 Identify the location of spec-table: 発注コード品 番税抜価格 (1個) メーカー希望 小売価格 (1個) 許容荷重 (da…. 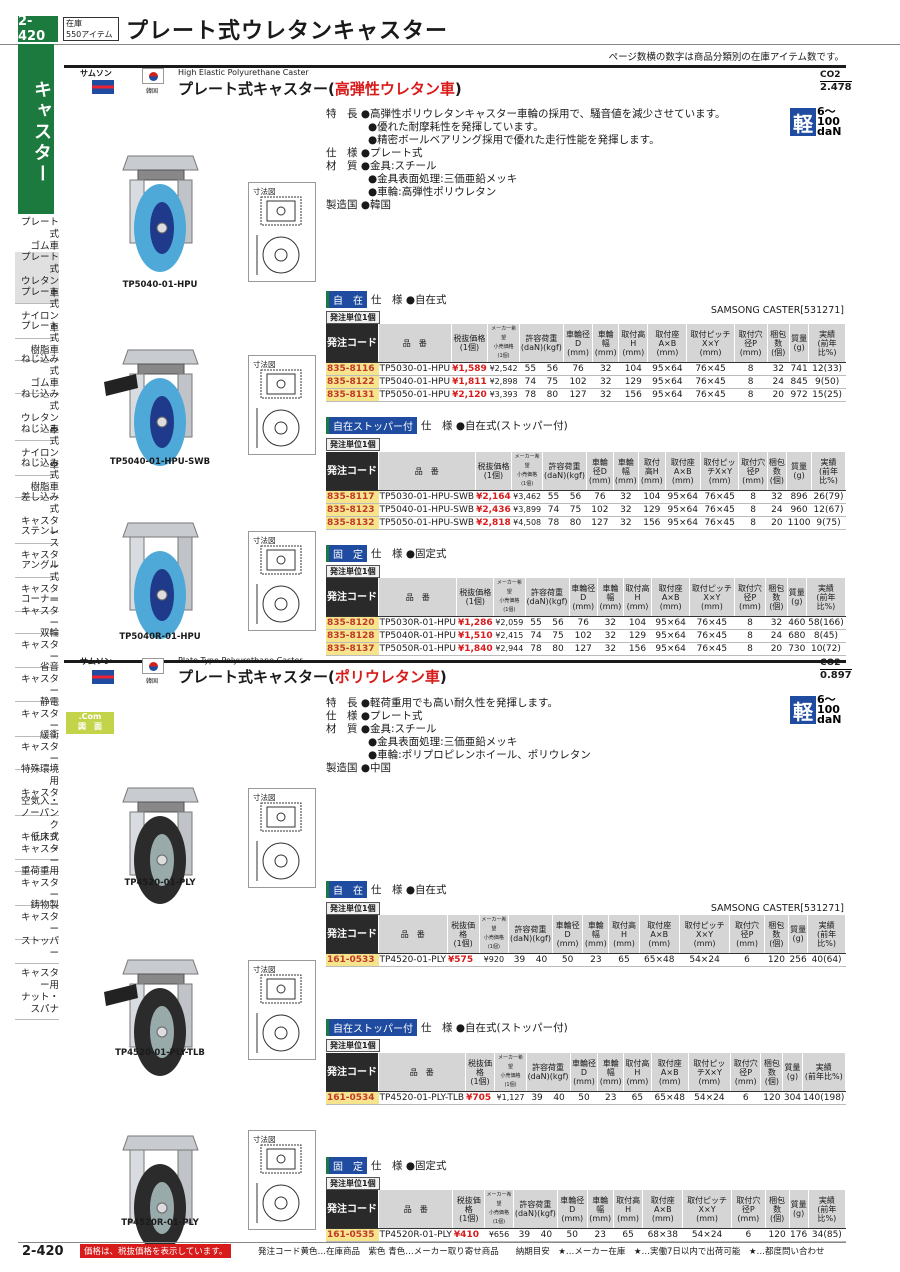
(586, 491).